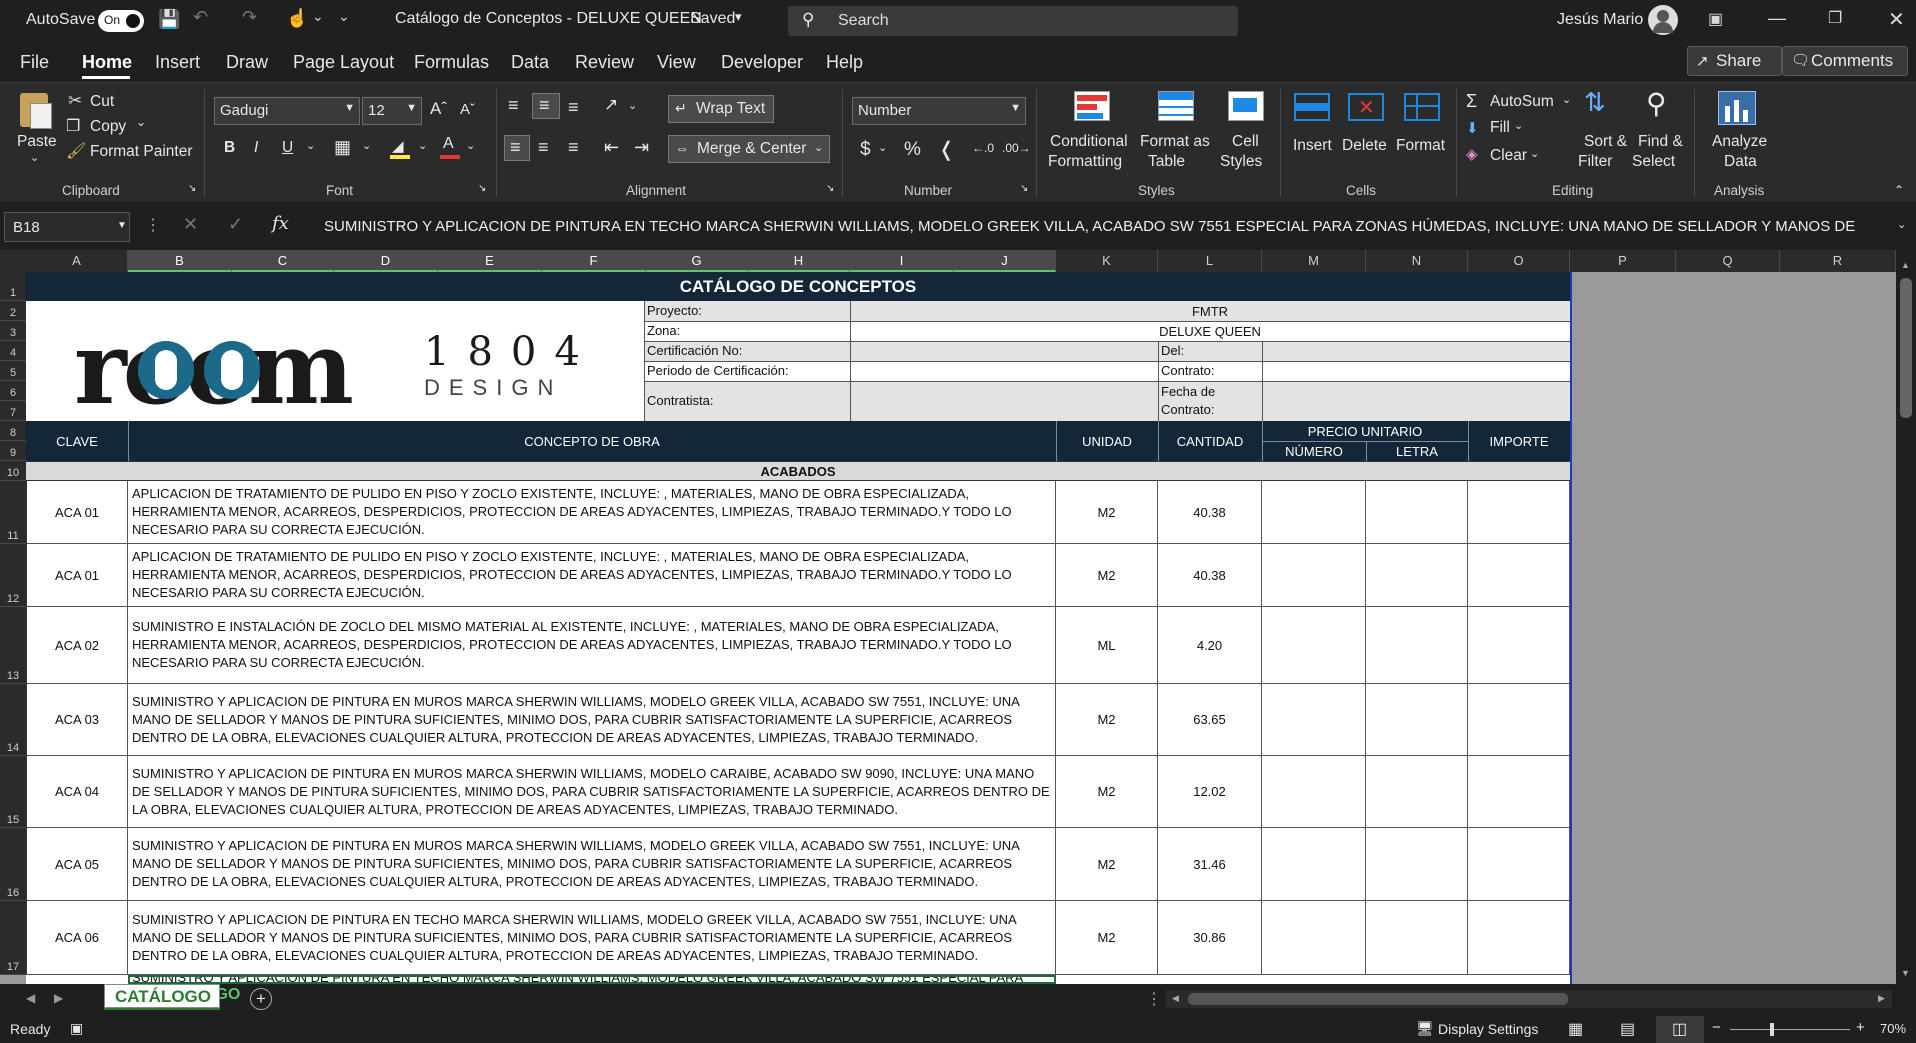 The height and width of the screenshot is (1043, 1916). I want to click on header-clave: CLAVE, so click(77, 441).